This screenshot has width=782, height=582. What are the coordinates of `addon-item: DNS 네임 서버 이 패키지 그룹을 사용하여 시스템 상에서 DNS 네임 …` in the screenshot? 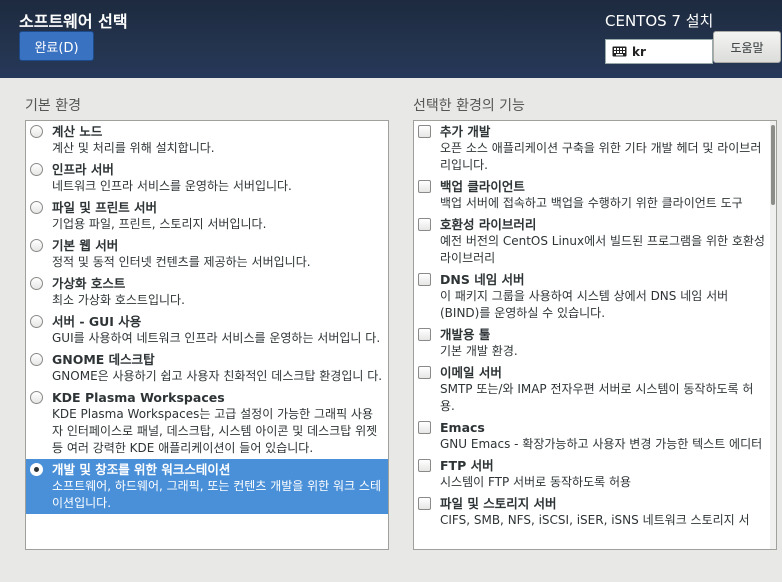 It's located at (591, 296).